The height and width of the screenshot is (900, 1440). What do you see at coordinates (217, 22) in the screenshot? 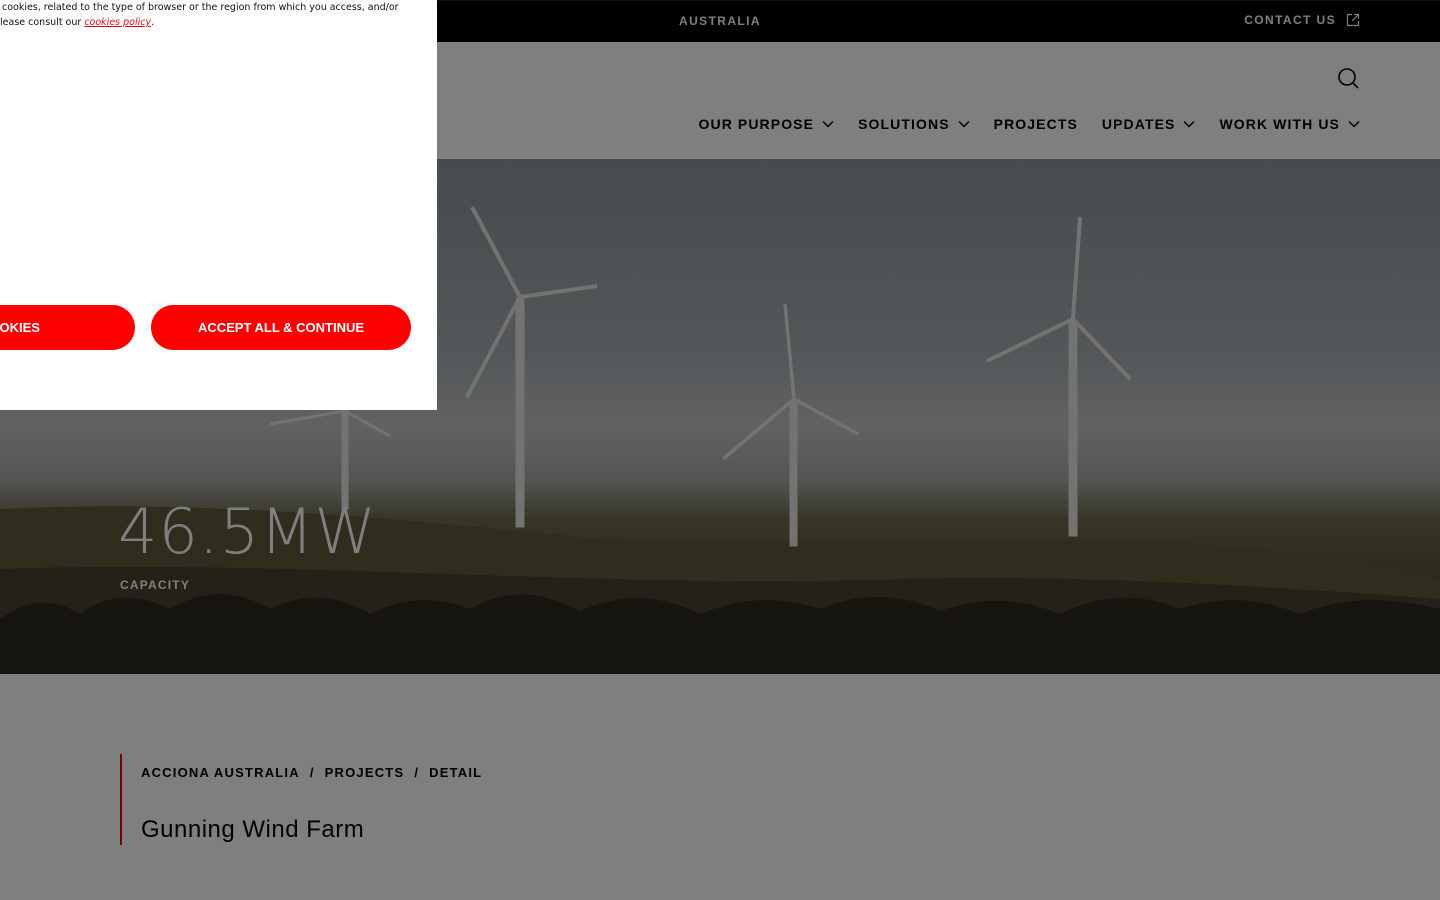
I see `cookie-text-line2: please consult our cookies policy.` at bounding box center [217, 22].